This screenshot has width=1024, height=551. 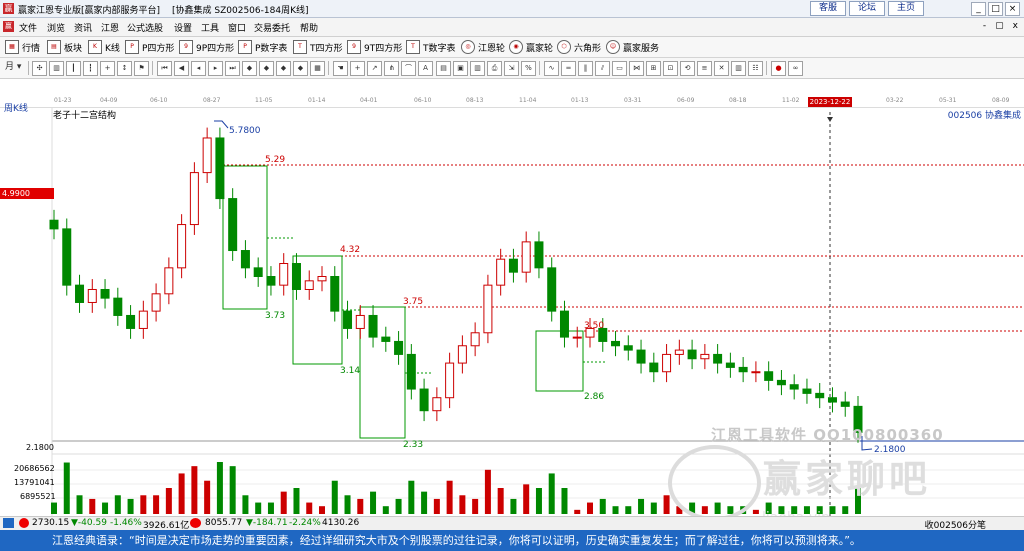 What do you see at coordinates (275, 160) in the screenshot?
I see `level-label: 5.29` at bounding box center [275, 160].